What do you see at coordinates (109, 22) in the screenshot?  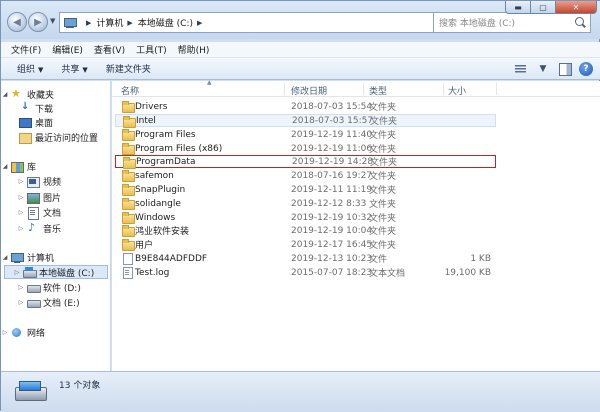 I see `breadcrumb-computer: 计算机` at bounding box center [109, 22].